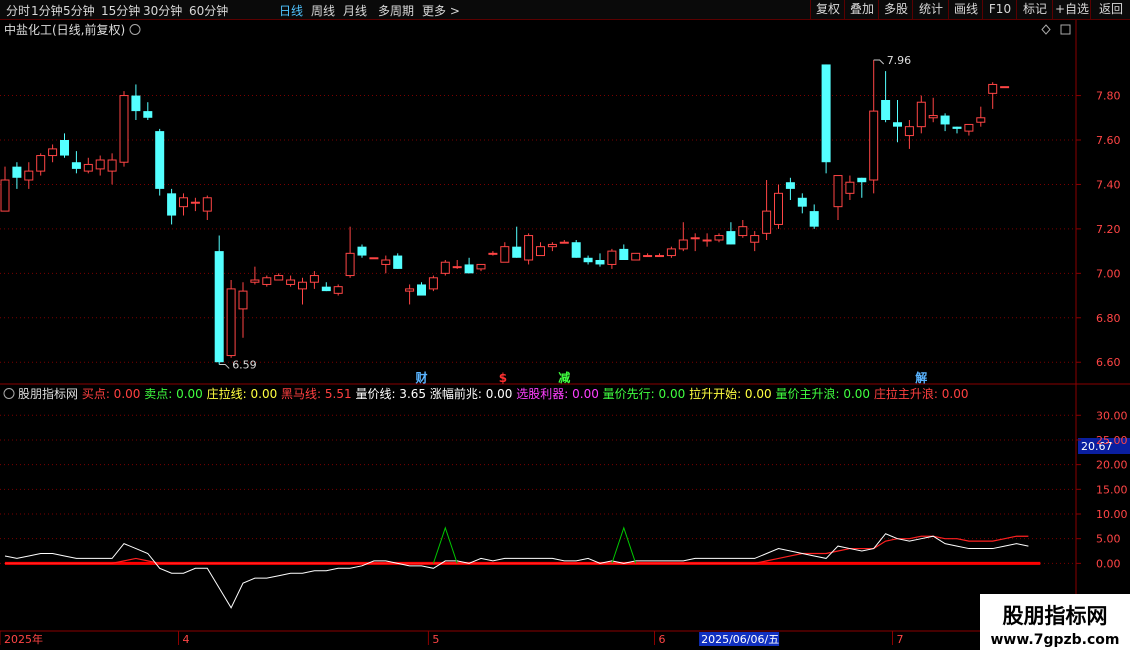 Image resolution: width=1130 pixels, height=650 pixels. What do you see at coordinates (1108, 229) in the screenshot?
I see `price-tick-label: 7.20` at bounding box center [1108, 229].